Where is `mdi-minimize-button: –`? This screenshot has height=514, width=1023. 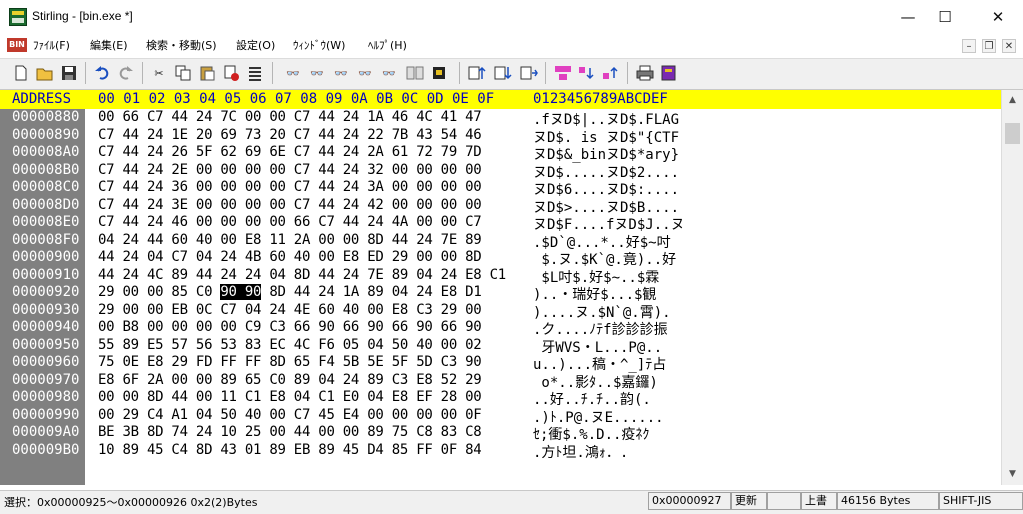
mdi-minimize-button: – is located at coordinates (969, 46).